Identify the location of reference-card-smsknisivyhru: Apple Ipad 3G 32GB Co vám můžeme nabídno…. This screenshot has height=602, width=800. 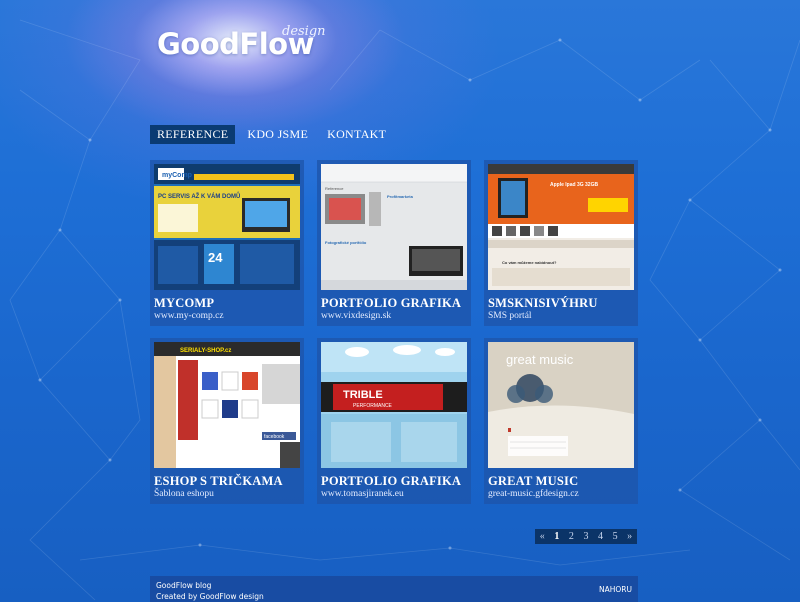
(561, 243).